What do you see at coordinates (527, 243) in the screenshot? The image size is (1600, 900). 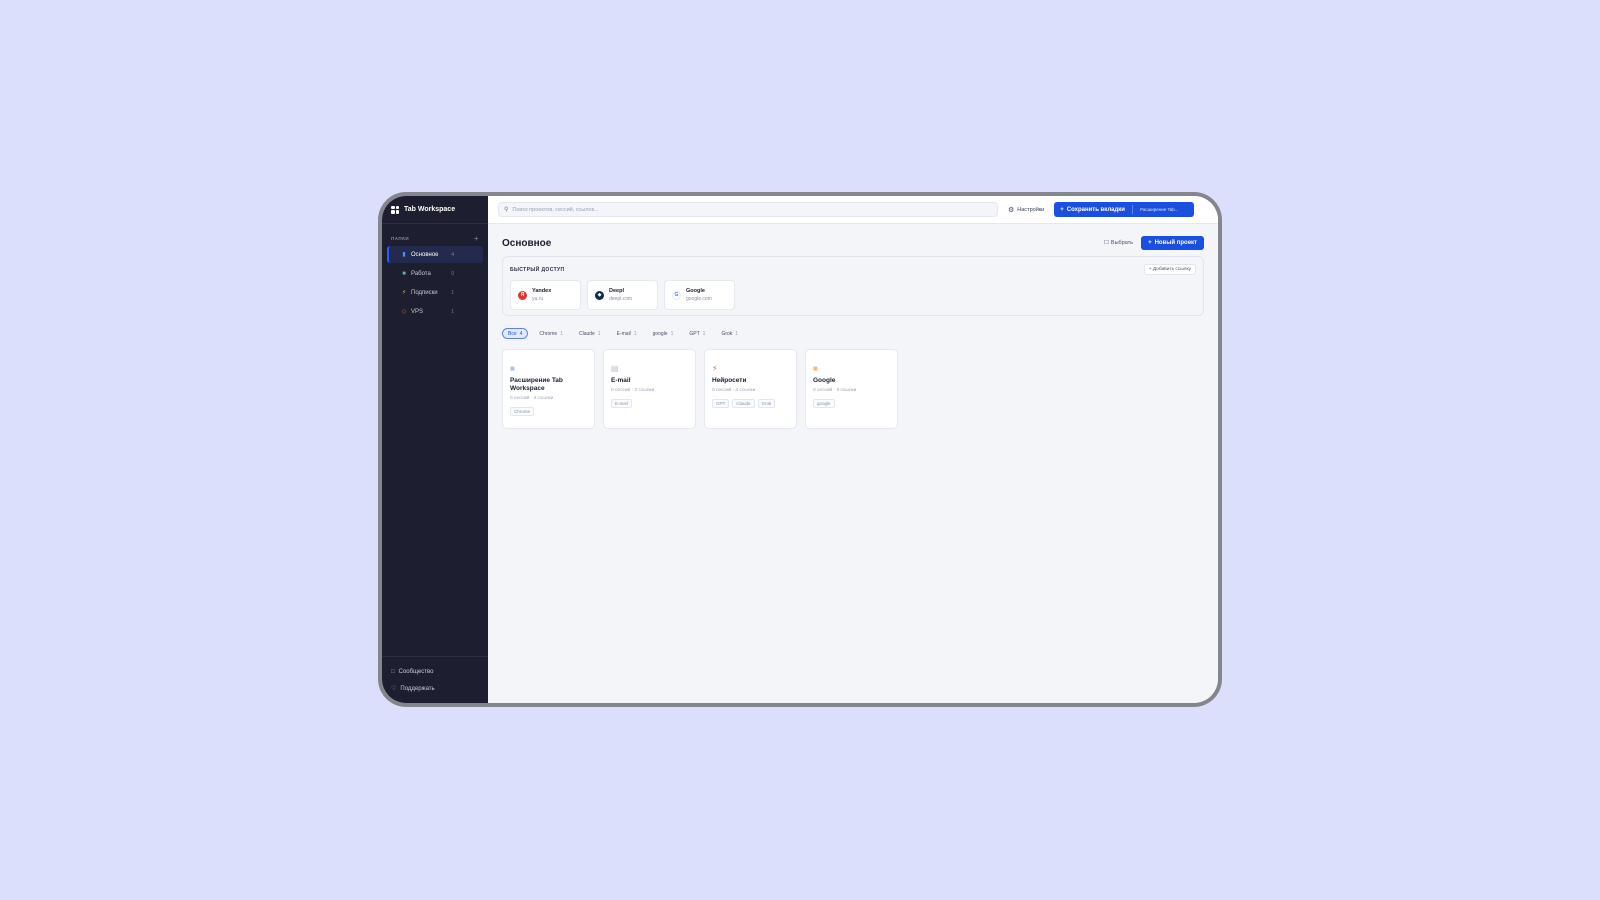 I see `page-title: Основное` at bounding box center [527, 243].